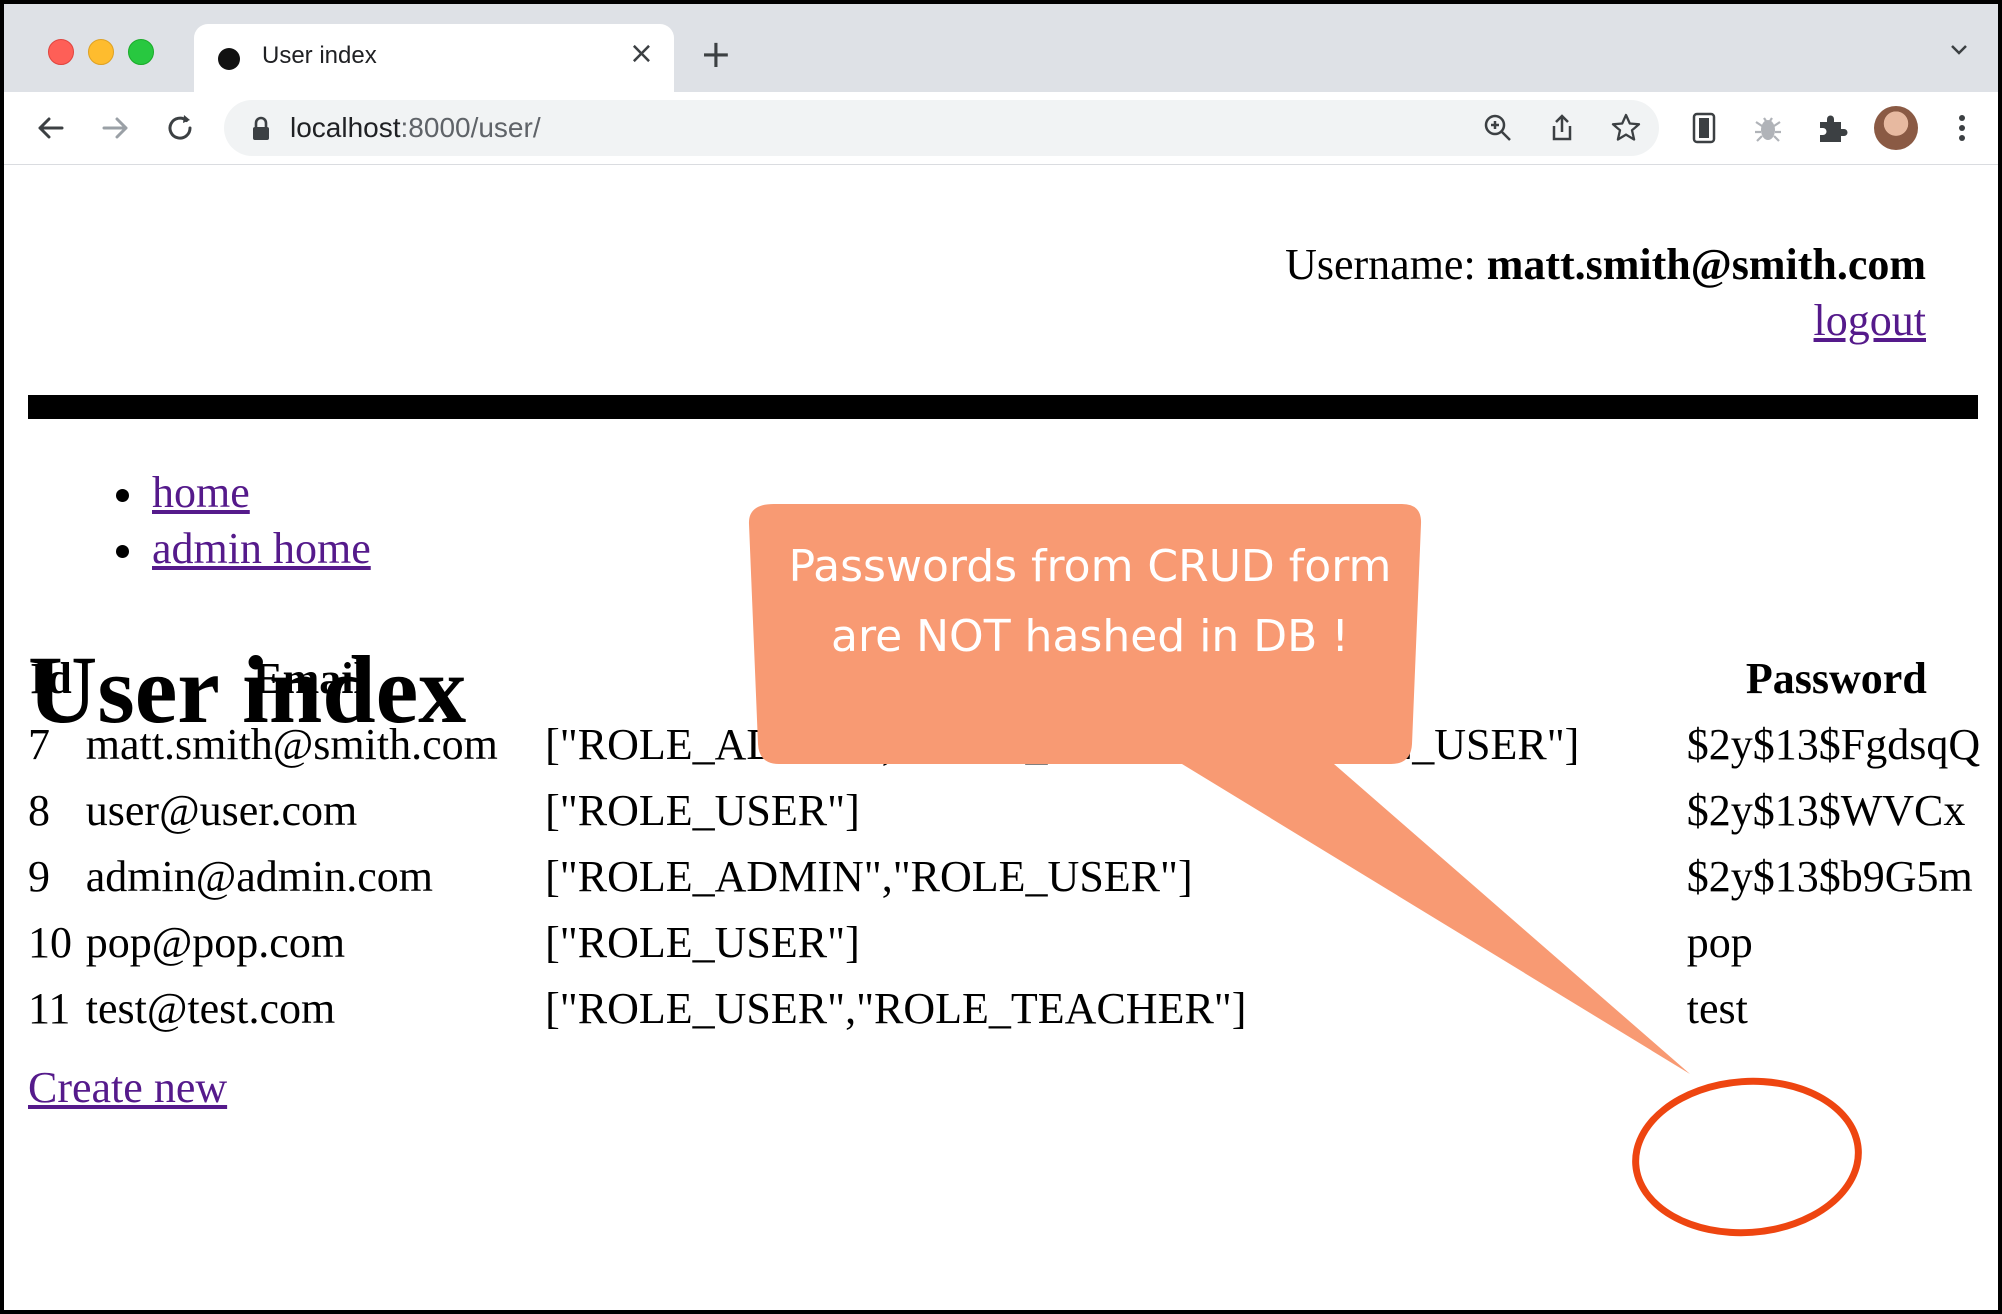 This screenshot has width=2002, height=1314. What do you see at coordinates (261, 548) in the screenshot?
I see `admin-home-link: admin home` at bounding box center [261, 548].